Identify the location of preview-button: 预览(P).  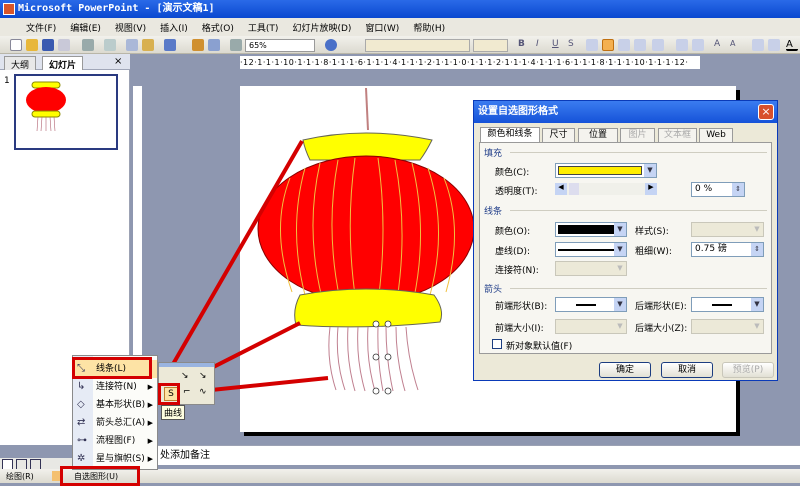
(748, 370).